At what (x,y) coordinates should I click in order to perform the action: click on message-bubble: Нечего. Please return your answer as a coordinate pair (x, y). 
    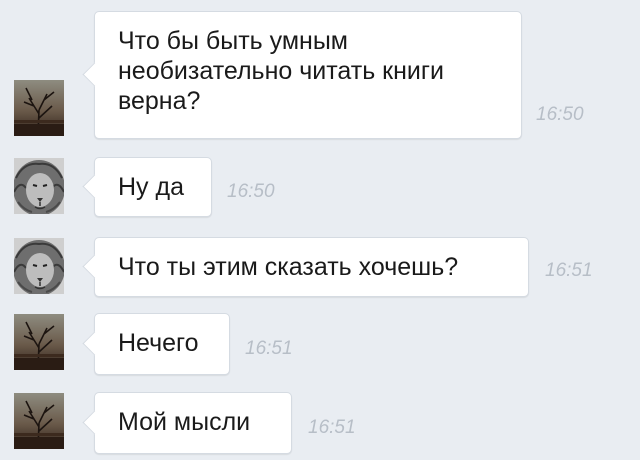
    Looking at the image, I should click on (162, 344).